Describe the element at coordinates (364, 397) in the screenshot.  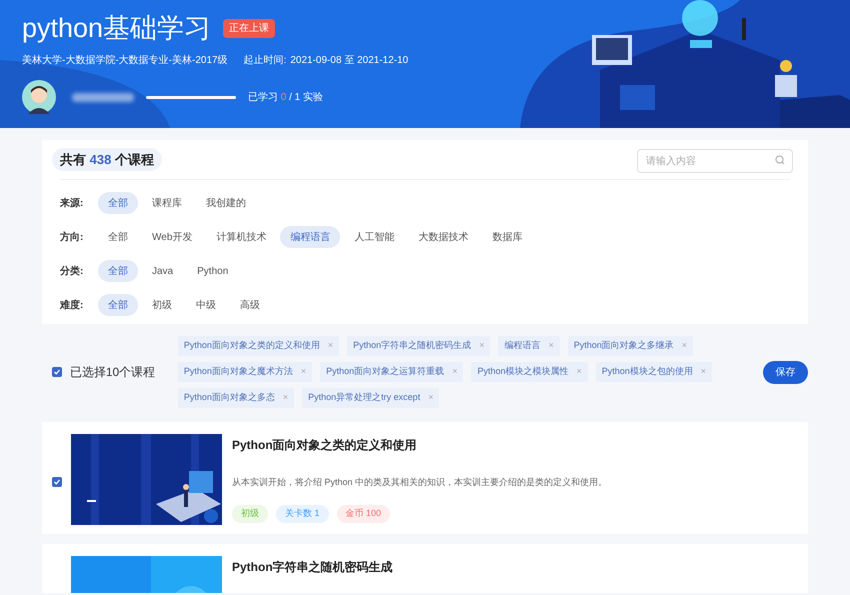
I see `tag-label: Python异常处理之try except` at that location.